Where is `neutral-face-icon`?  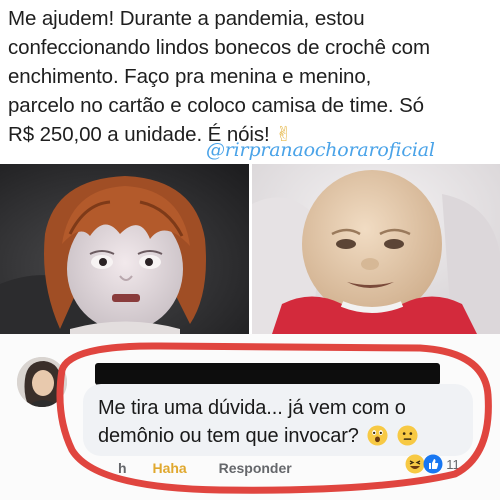
neutral-face-icon is located at coordinates (407, 435).